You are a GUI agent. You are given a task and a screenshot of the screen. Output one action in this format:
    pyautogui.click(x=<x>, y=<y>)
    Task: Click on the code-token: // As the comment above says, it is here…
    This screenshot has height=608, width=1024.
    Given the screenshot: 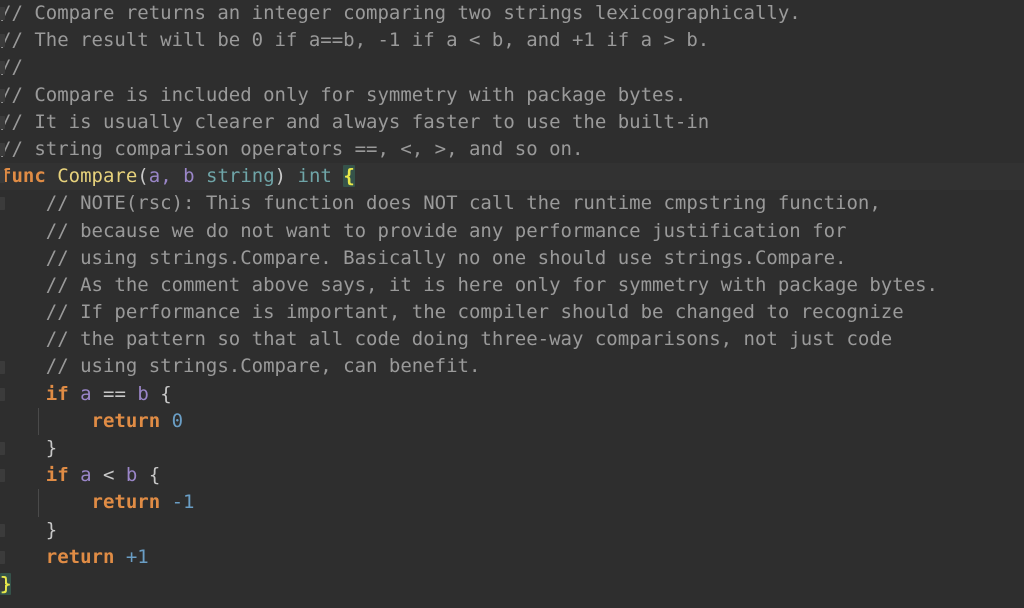 What is the action you would take?
    pyautogui.click(x=469, y=284)
    